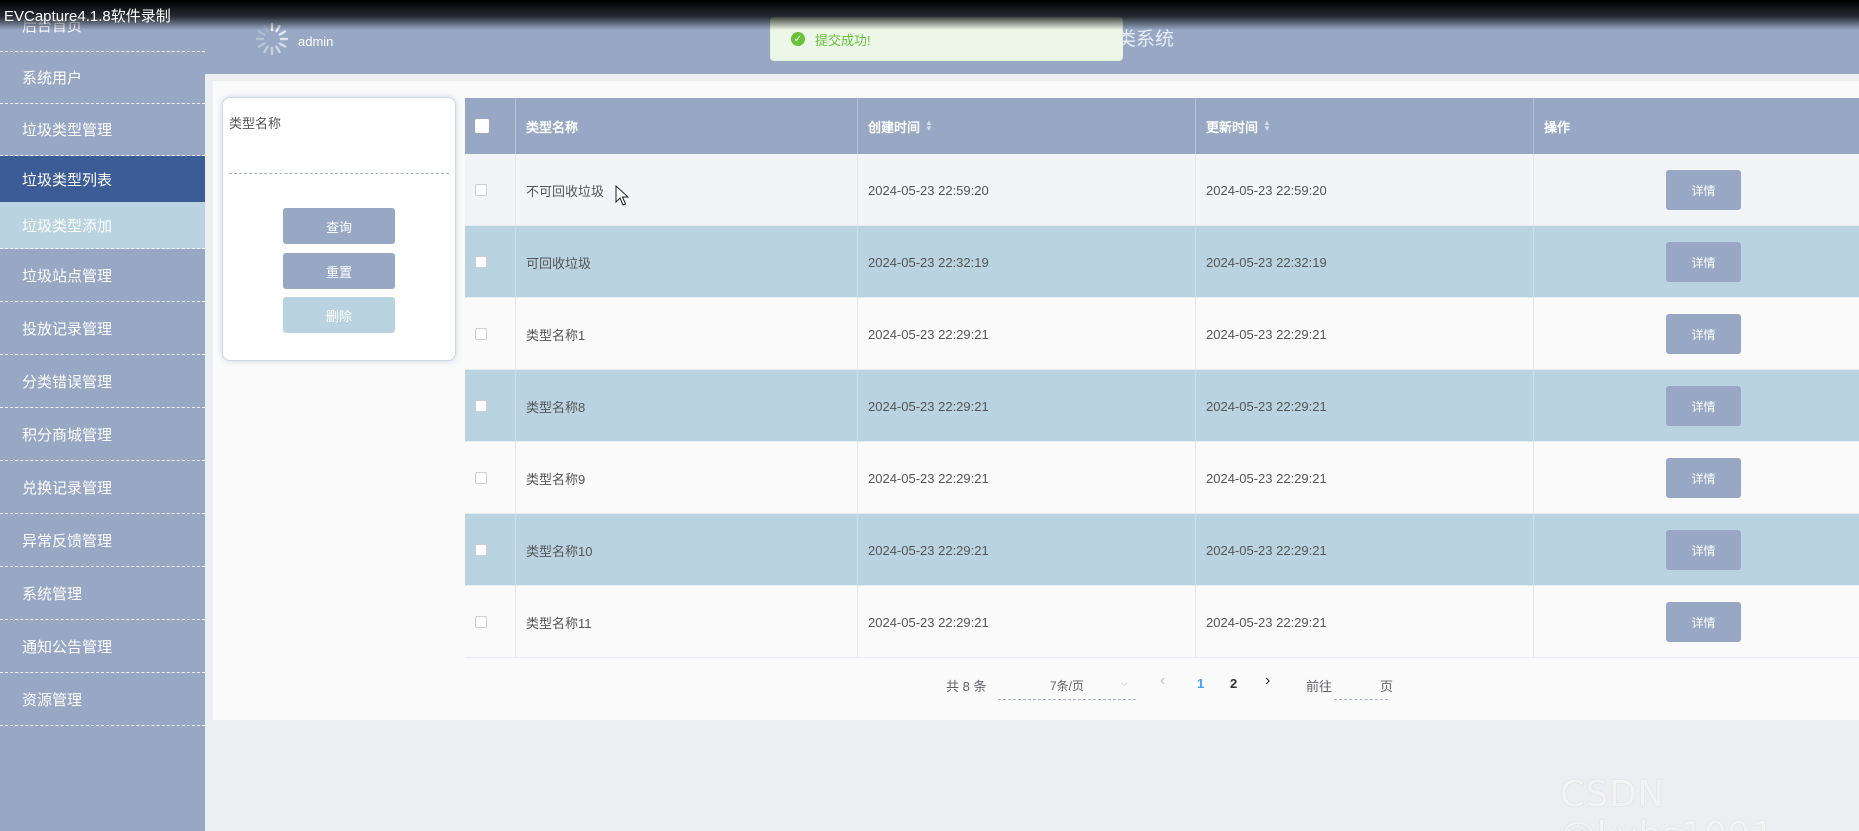 This screenshot has width=1859, height=831. What do you see at coordinates (1027, 262) in the screenshot?
I see `created-time-cell: 2024-05-23 22:32:19` at bounding box center [1027, 262].